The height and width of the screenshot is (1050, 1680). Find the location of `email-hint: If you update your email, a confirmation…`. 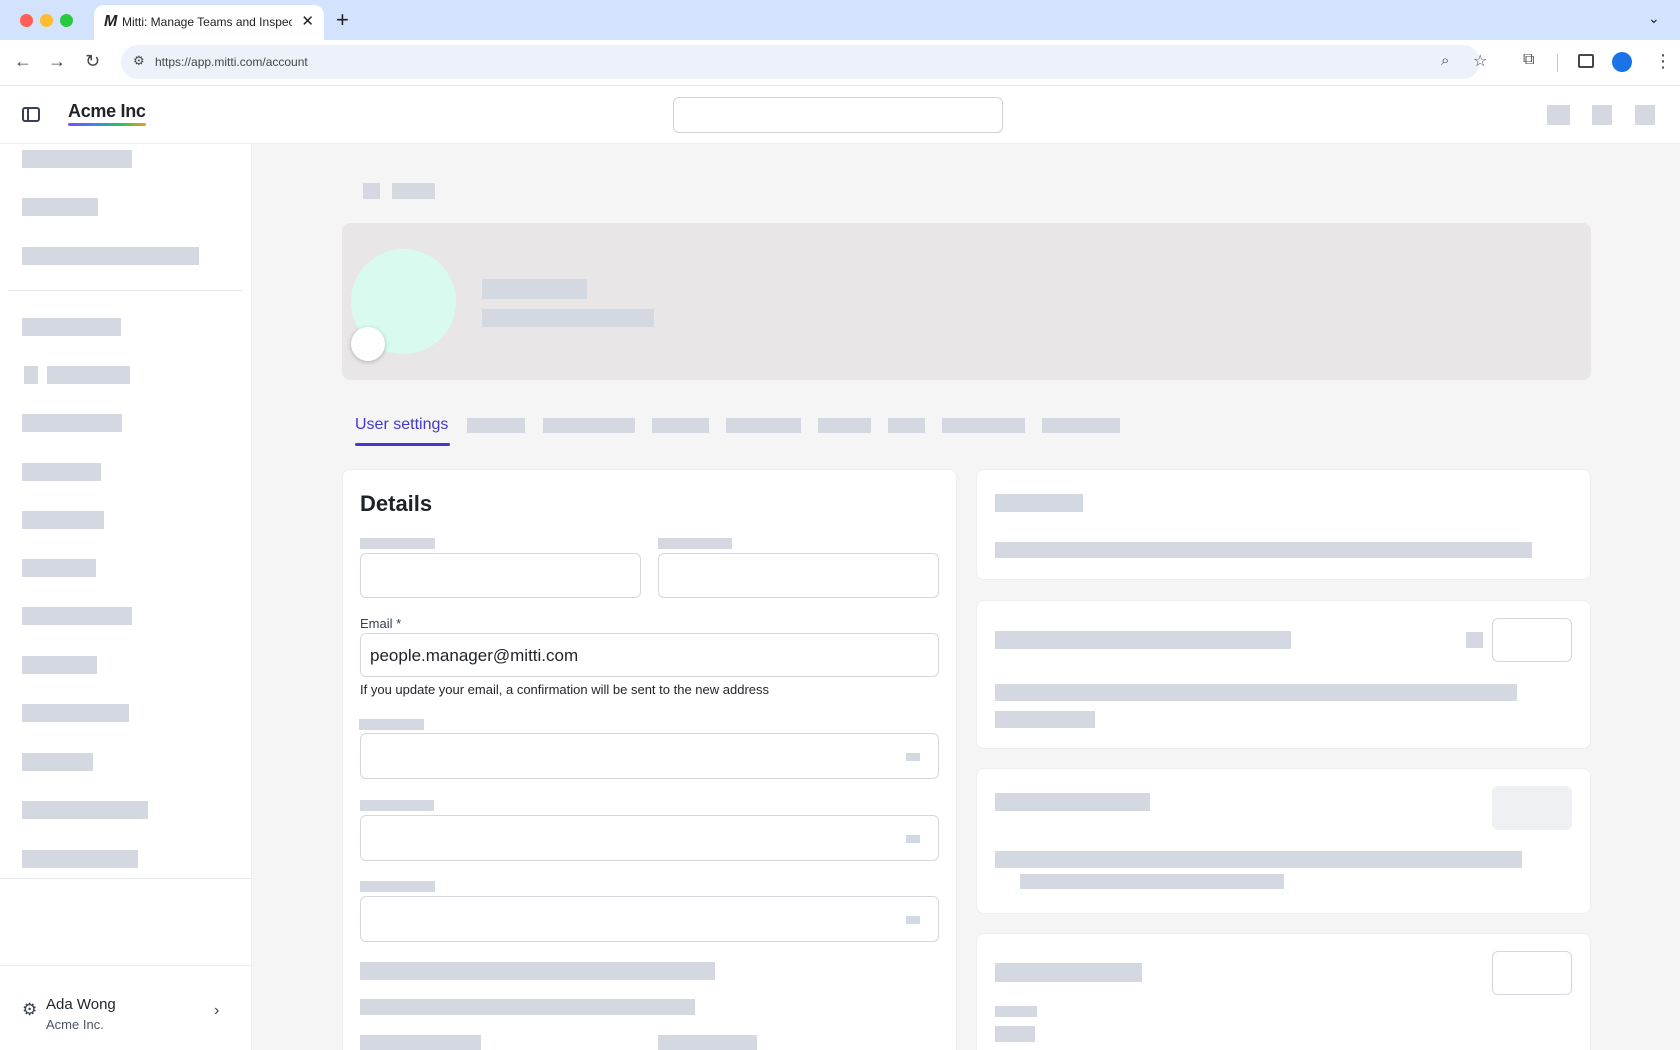

email-hint: If you update your email, a confirmation… is located at coordinates (564, 689).